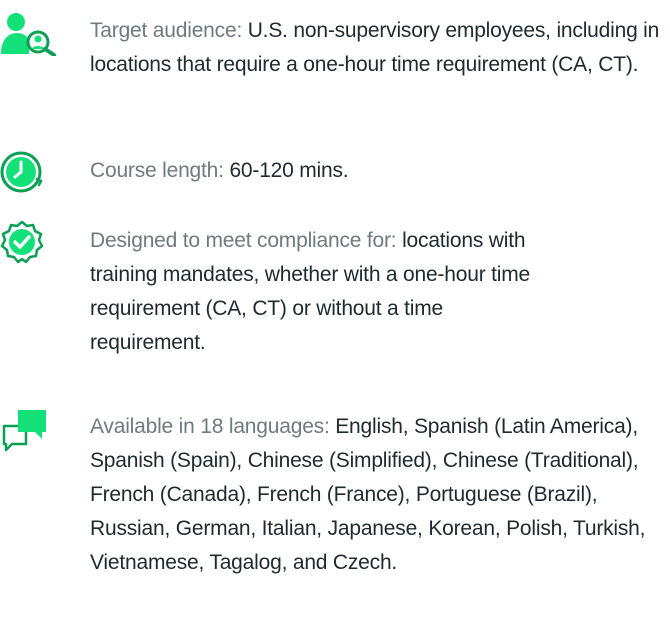 This screenshot has width=670, height=636. Describe the element at coordinates (32, 438) in the screenshot. I see `chat-bubbles-icon` at that location.